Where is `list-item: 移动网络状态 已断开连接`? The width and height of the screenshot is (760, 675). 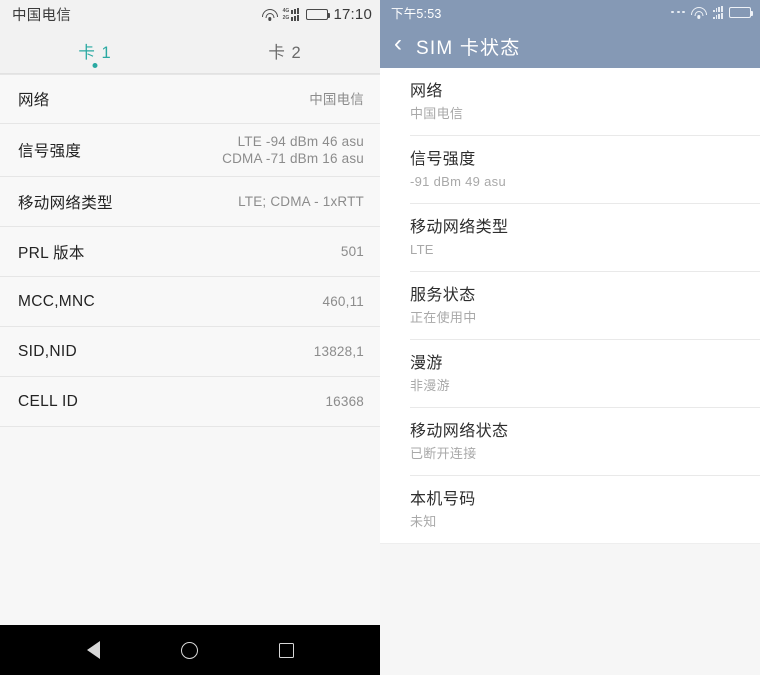 list-item: 移动网络状态 已断开连接 is located at coordinates (570, 442).